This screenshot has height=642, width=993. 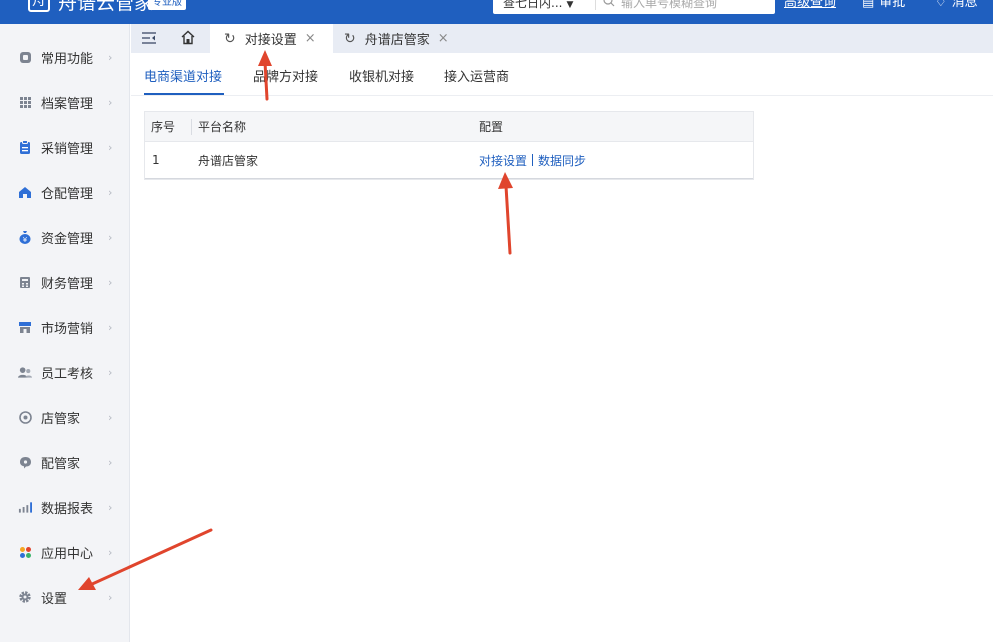 I want to click on sidebar-item-marketing: 市场营销 ›, so click(x=65, y=327).